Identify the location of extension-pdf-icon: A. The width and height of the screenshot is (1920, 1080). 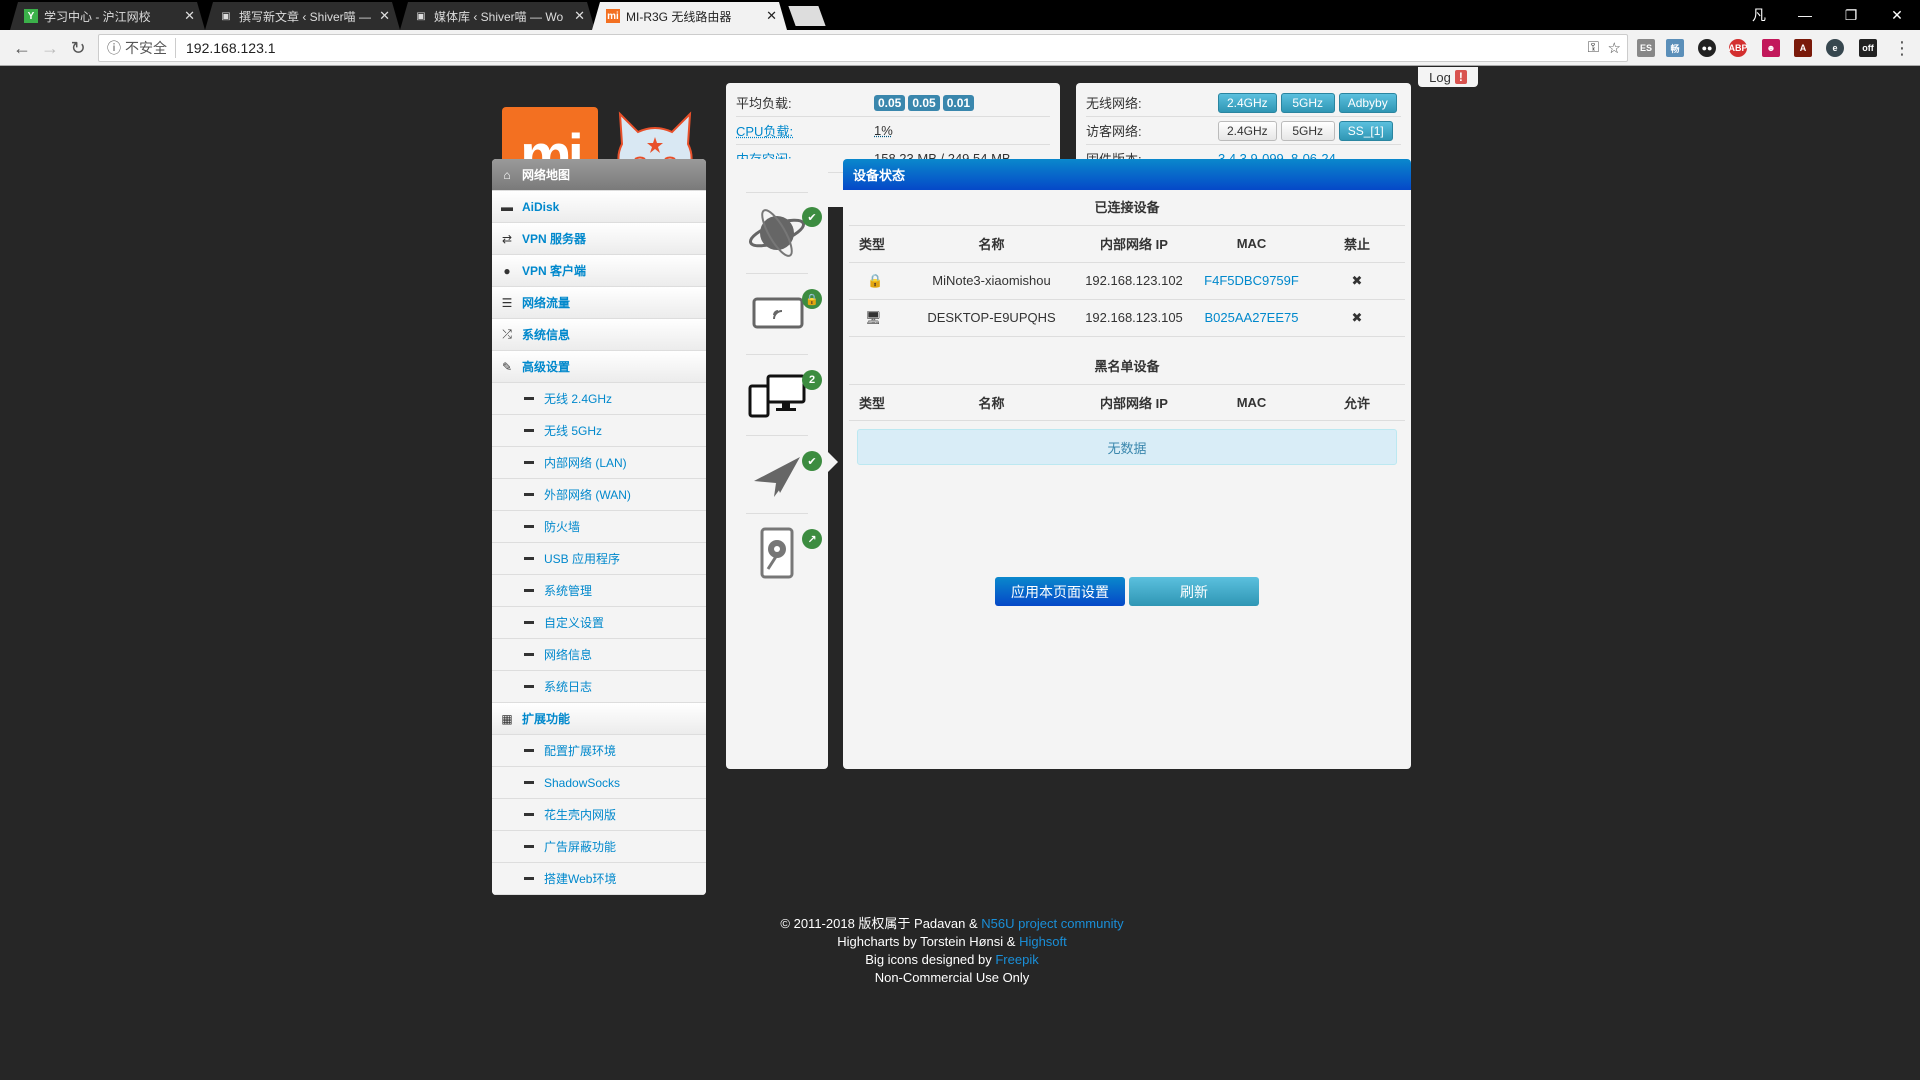
(1803, 48).